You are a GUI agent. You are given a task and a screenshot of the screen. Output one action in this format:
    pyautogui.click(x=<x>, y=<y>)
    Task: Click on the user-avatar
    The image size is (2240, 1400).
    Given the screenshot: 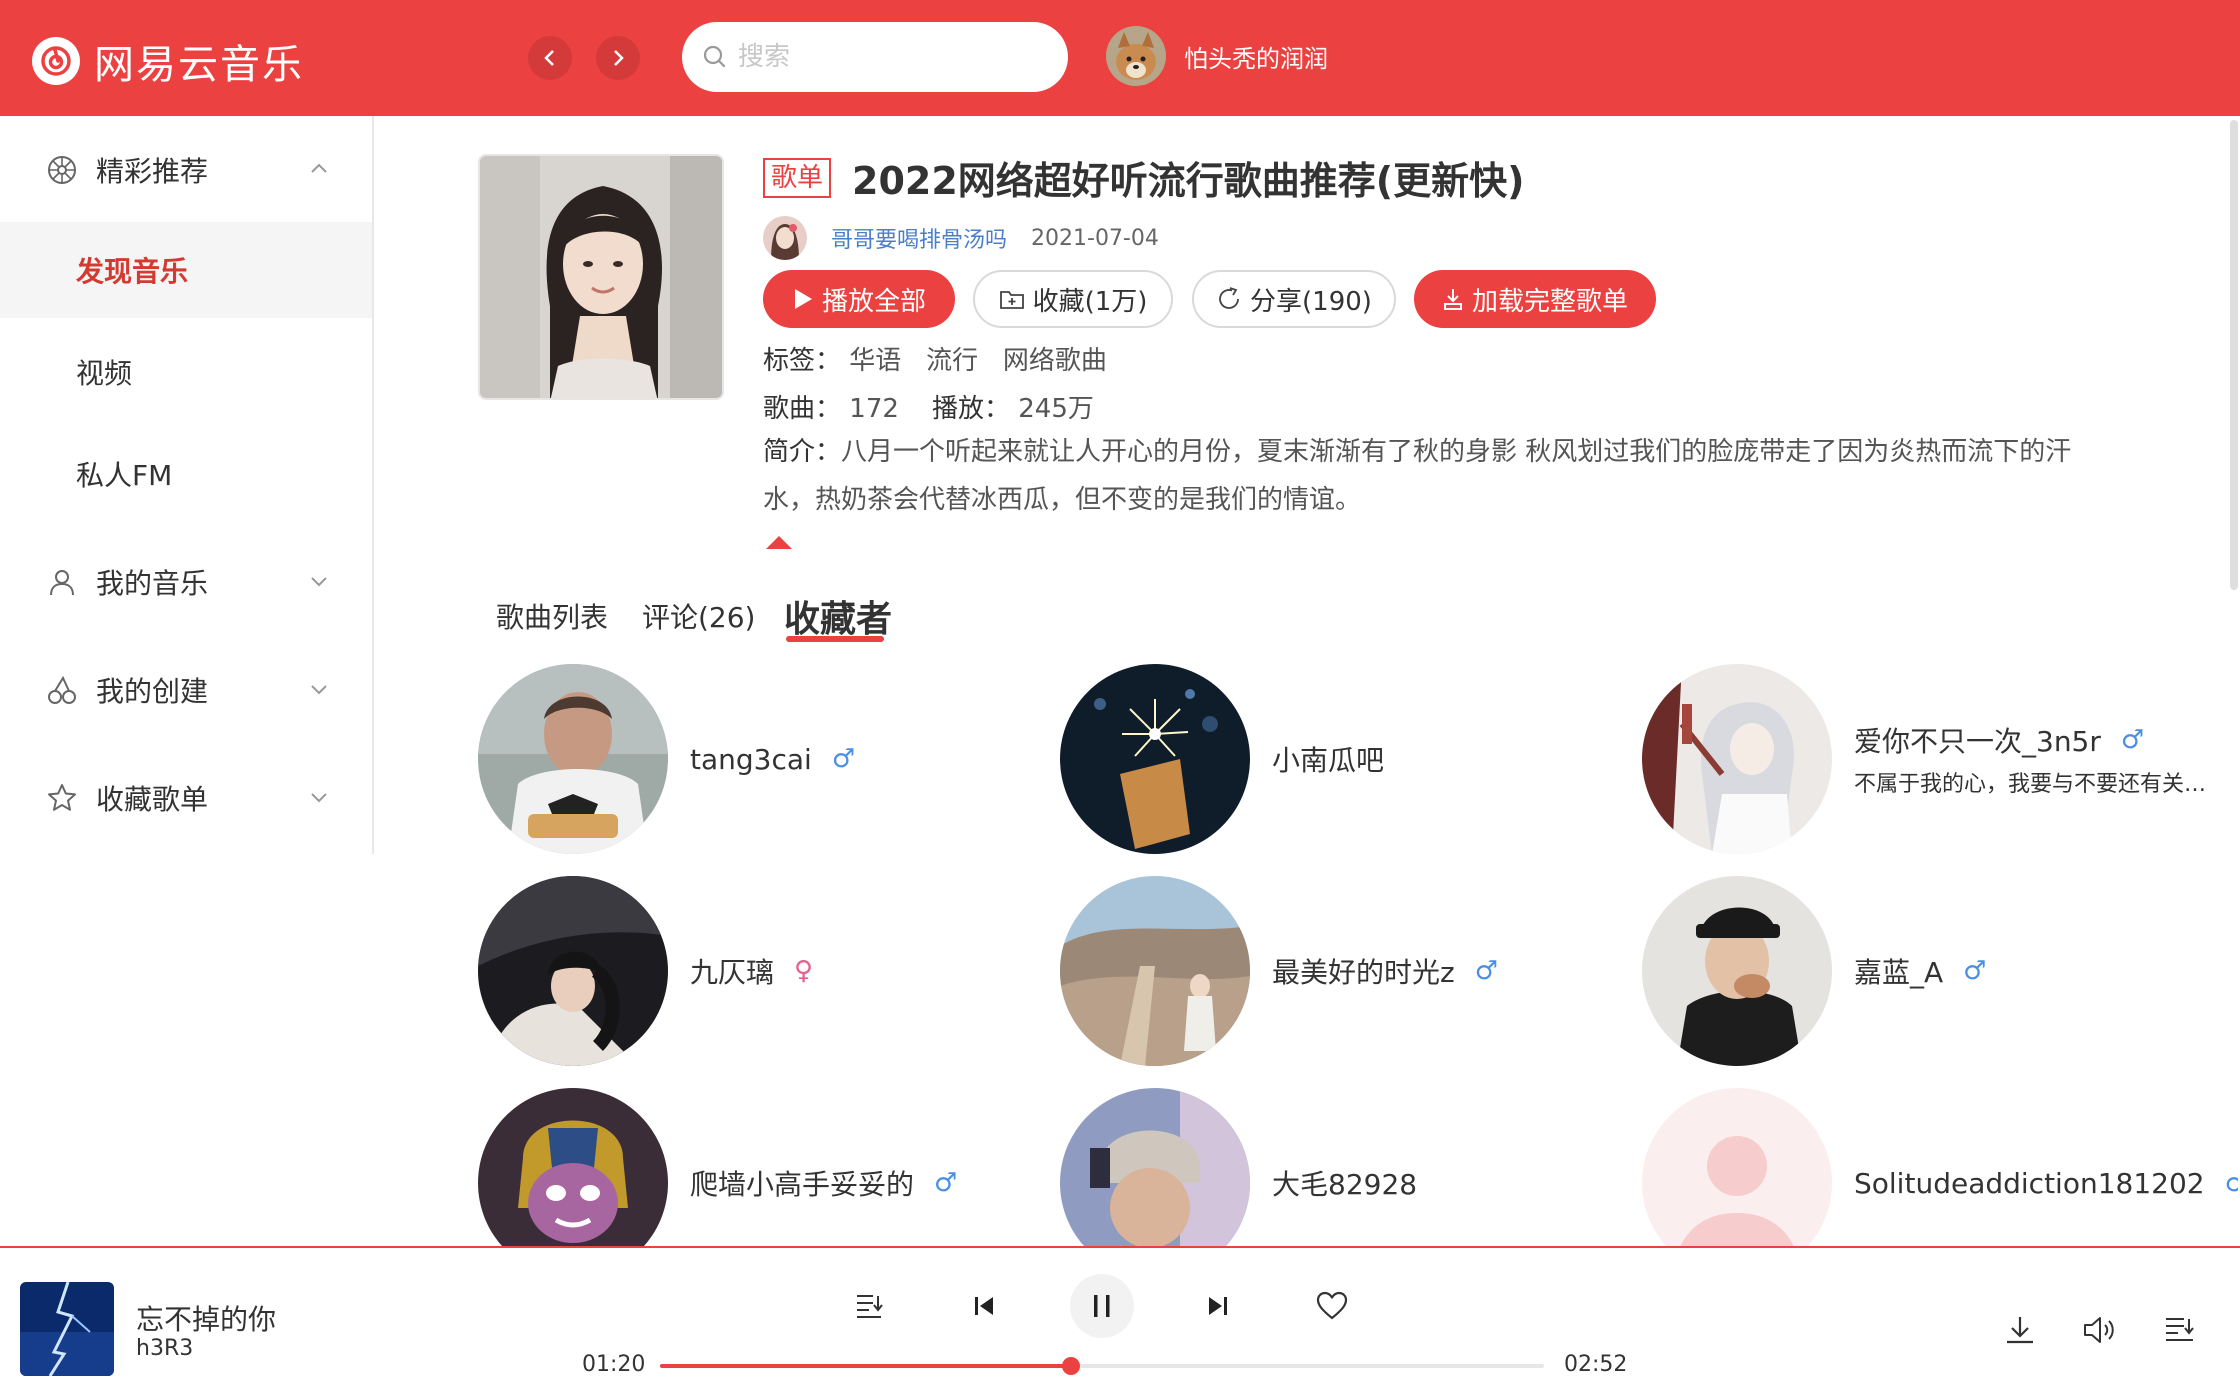 What is the action you would take?
    pyautogui.click(x=1136, y=56)
    